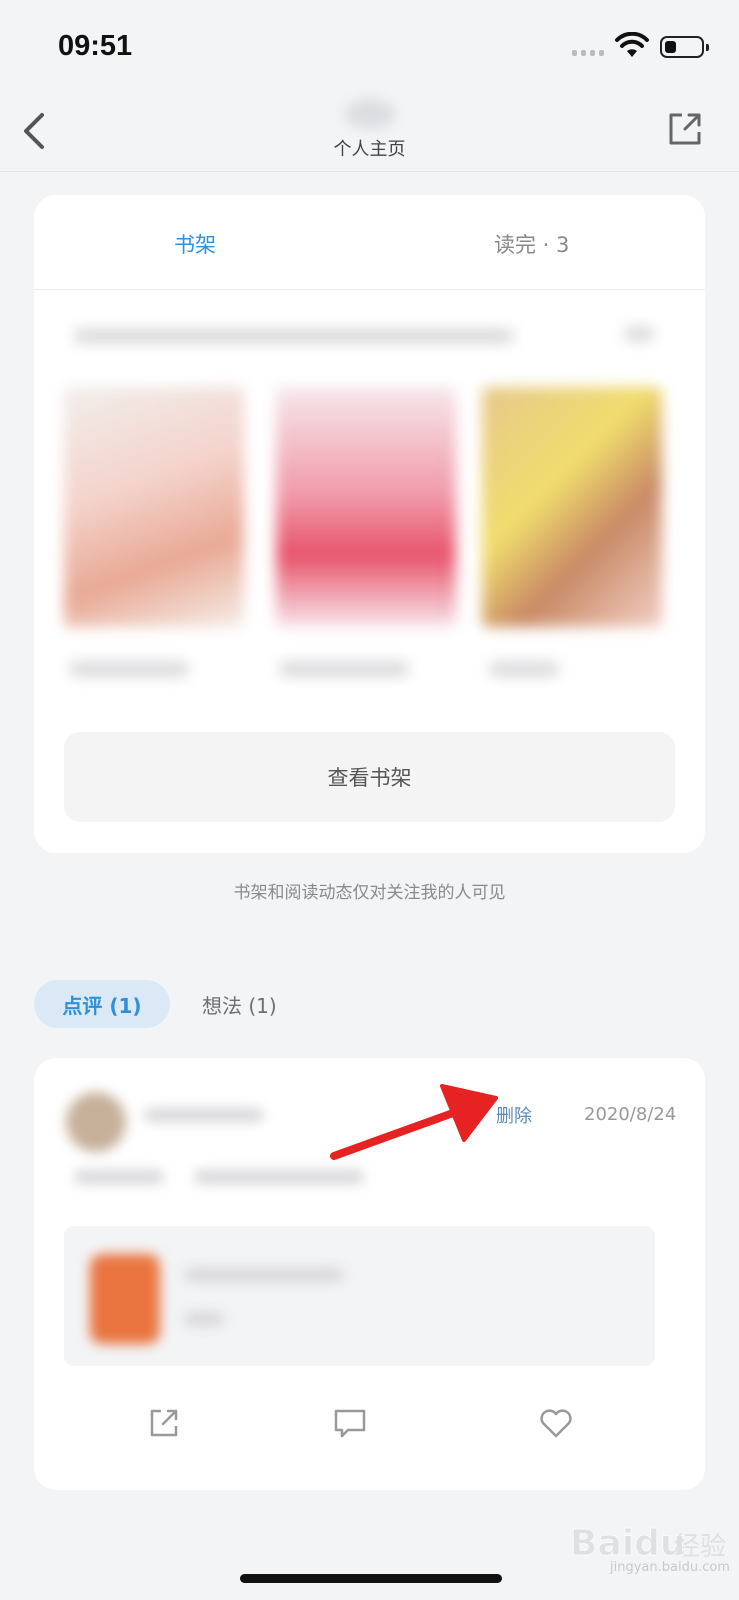 The width and height of the screenshot is (739, 1600). Describe the element at coordinates (627, 1543) in the screenshot. I see `svg-text: Baidu` at that location.